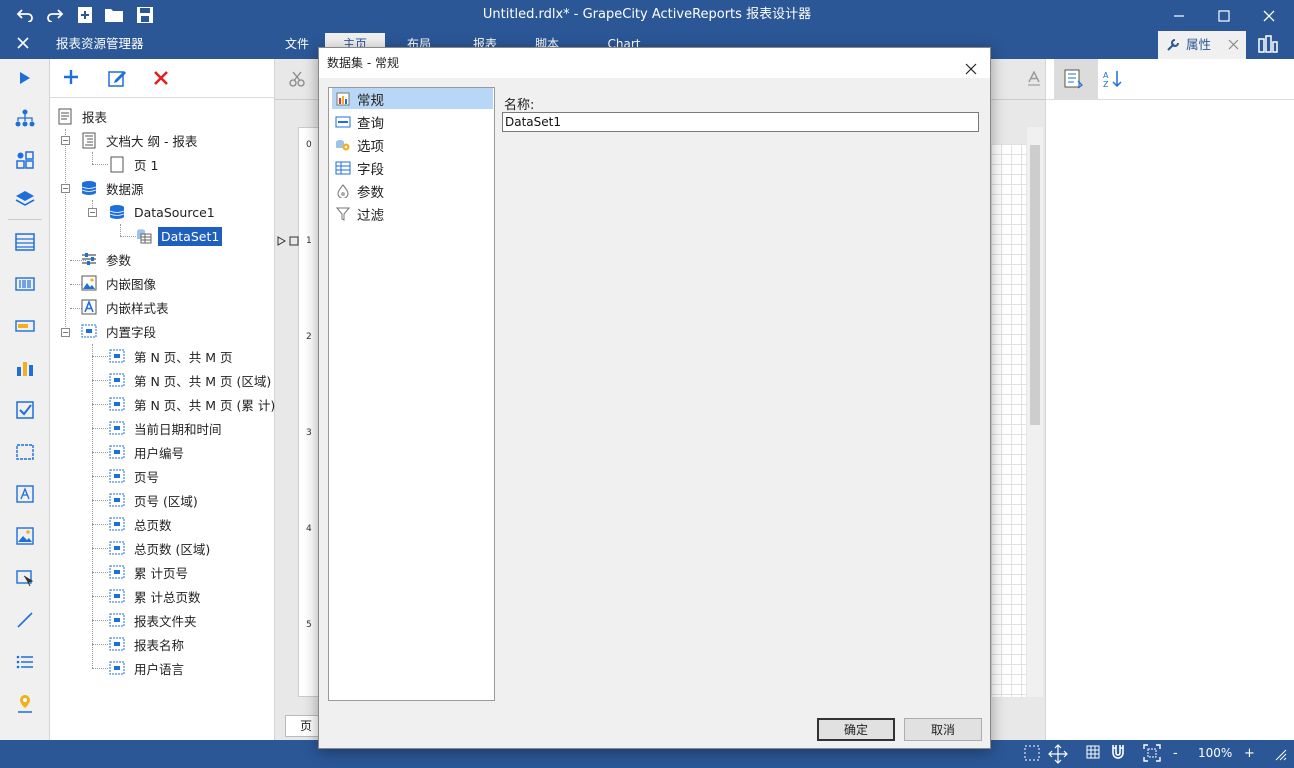  I want to click on undo-icon, so click(25, 15).